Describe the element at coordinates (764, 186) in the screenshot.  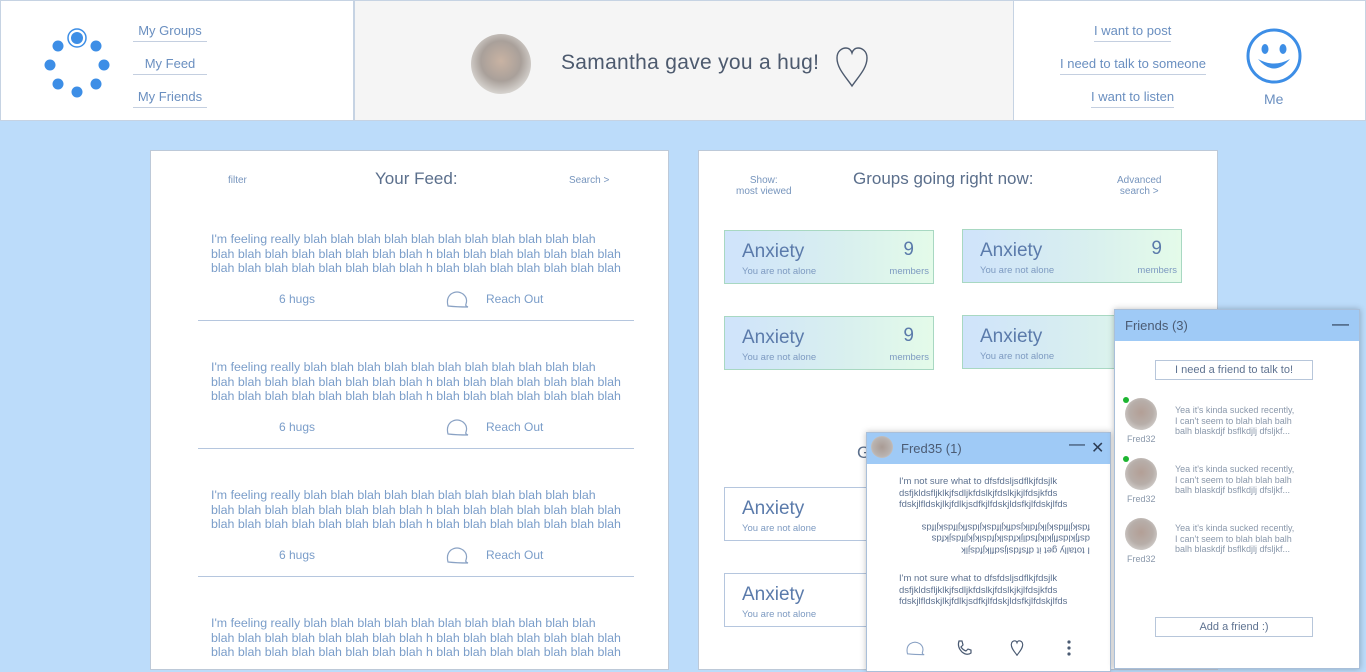
I see `show-most-viewed-filter: Show: most viewed` at that location.